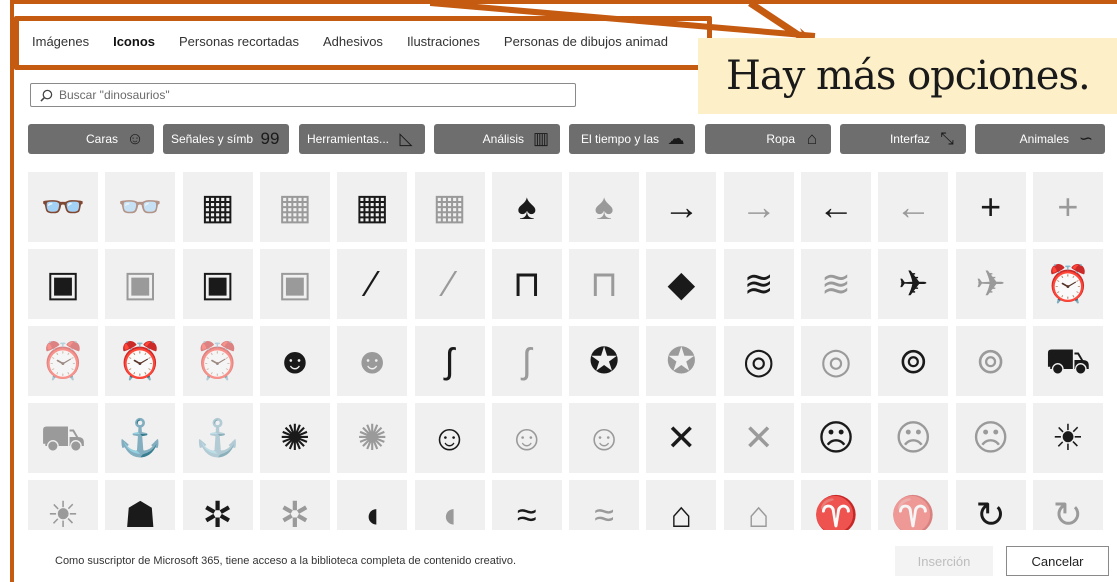 The height and width of the screenshot is (582, 1117). What do you see at coordinates (294, 505) in the screenshot?
I see `aperture-outline-icon: ✲` at bounding box center [294, 505].